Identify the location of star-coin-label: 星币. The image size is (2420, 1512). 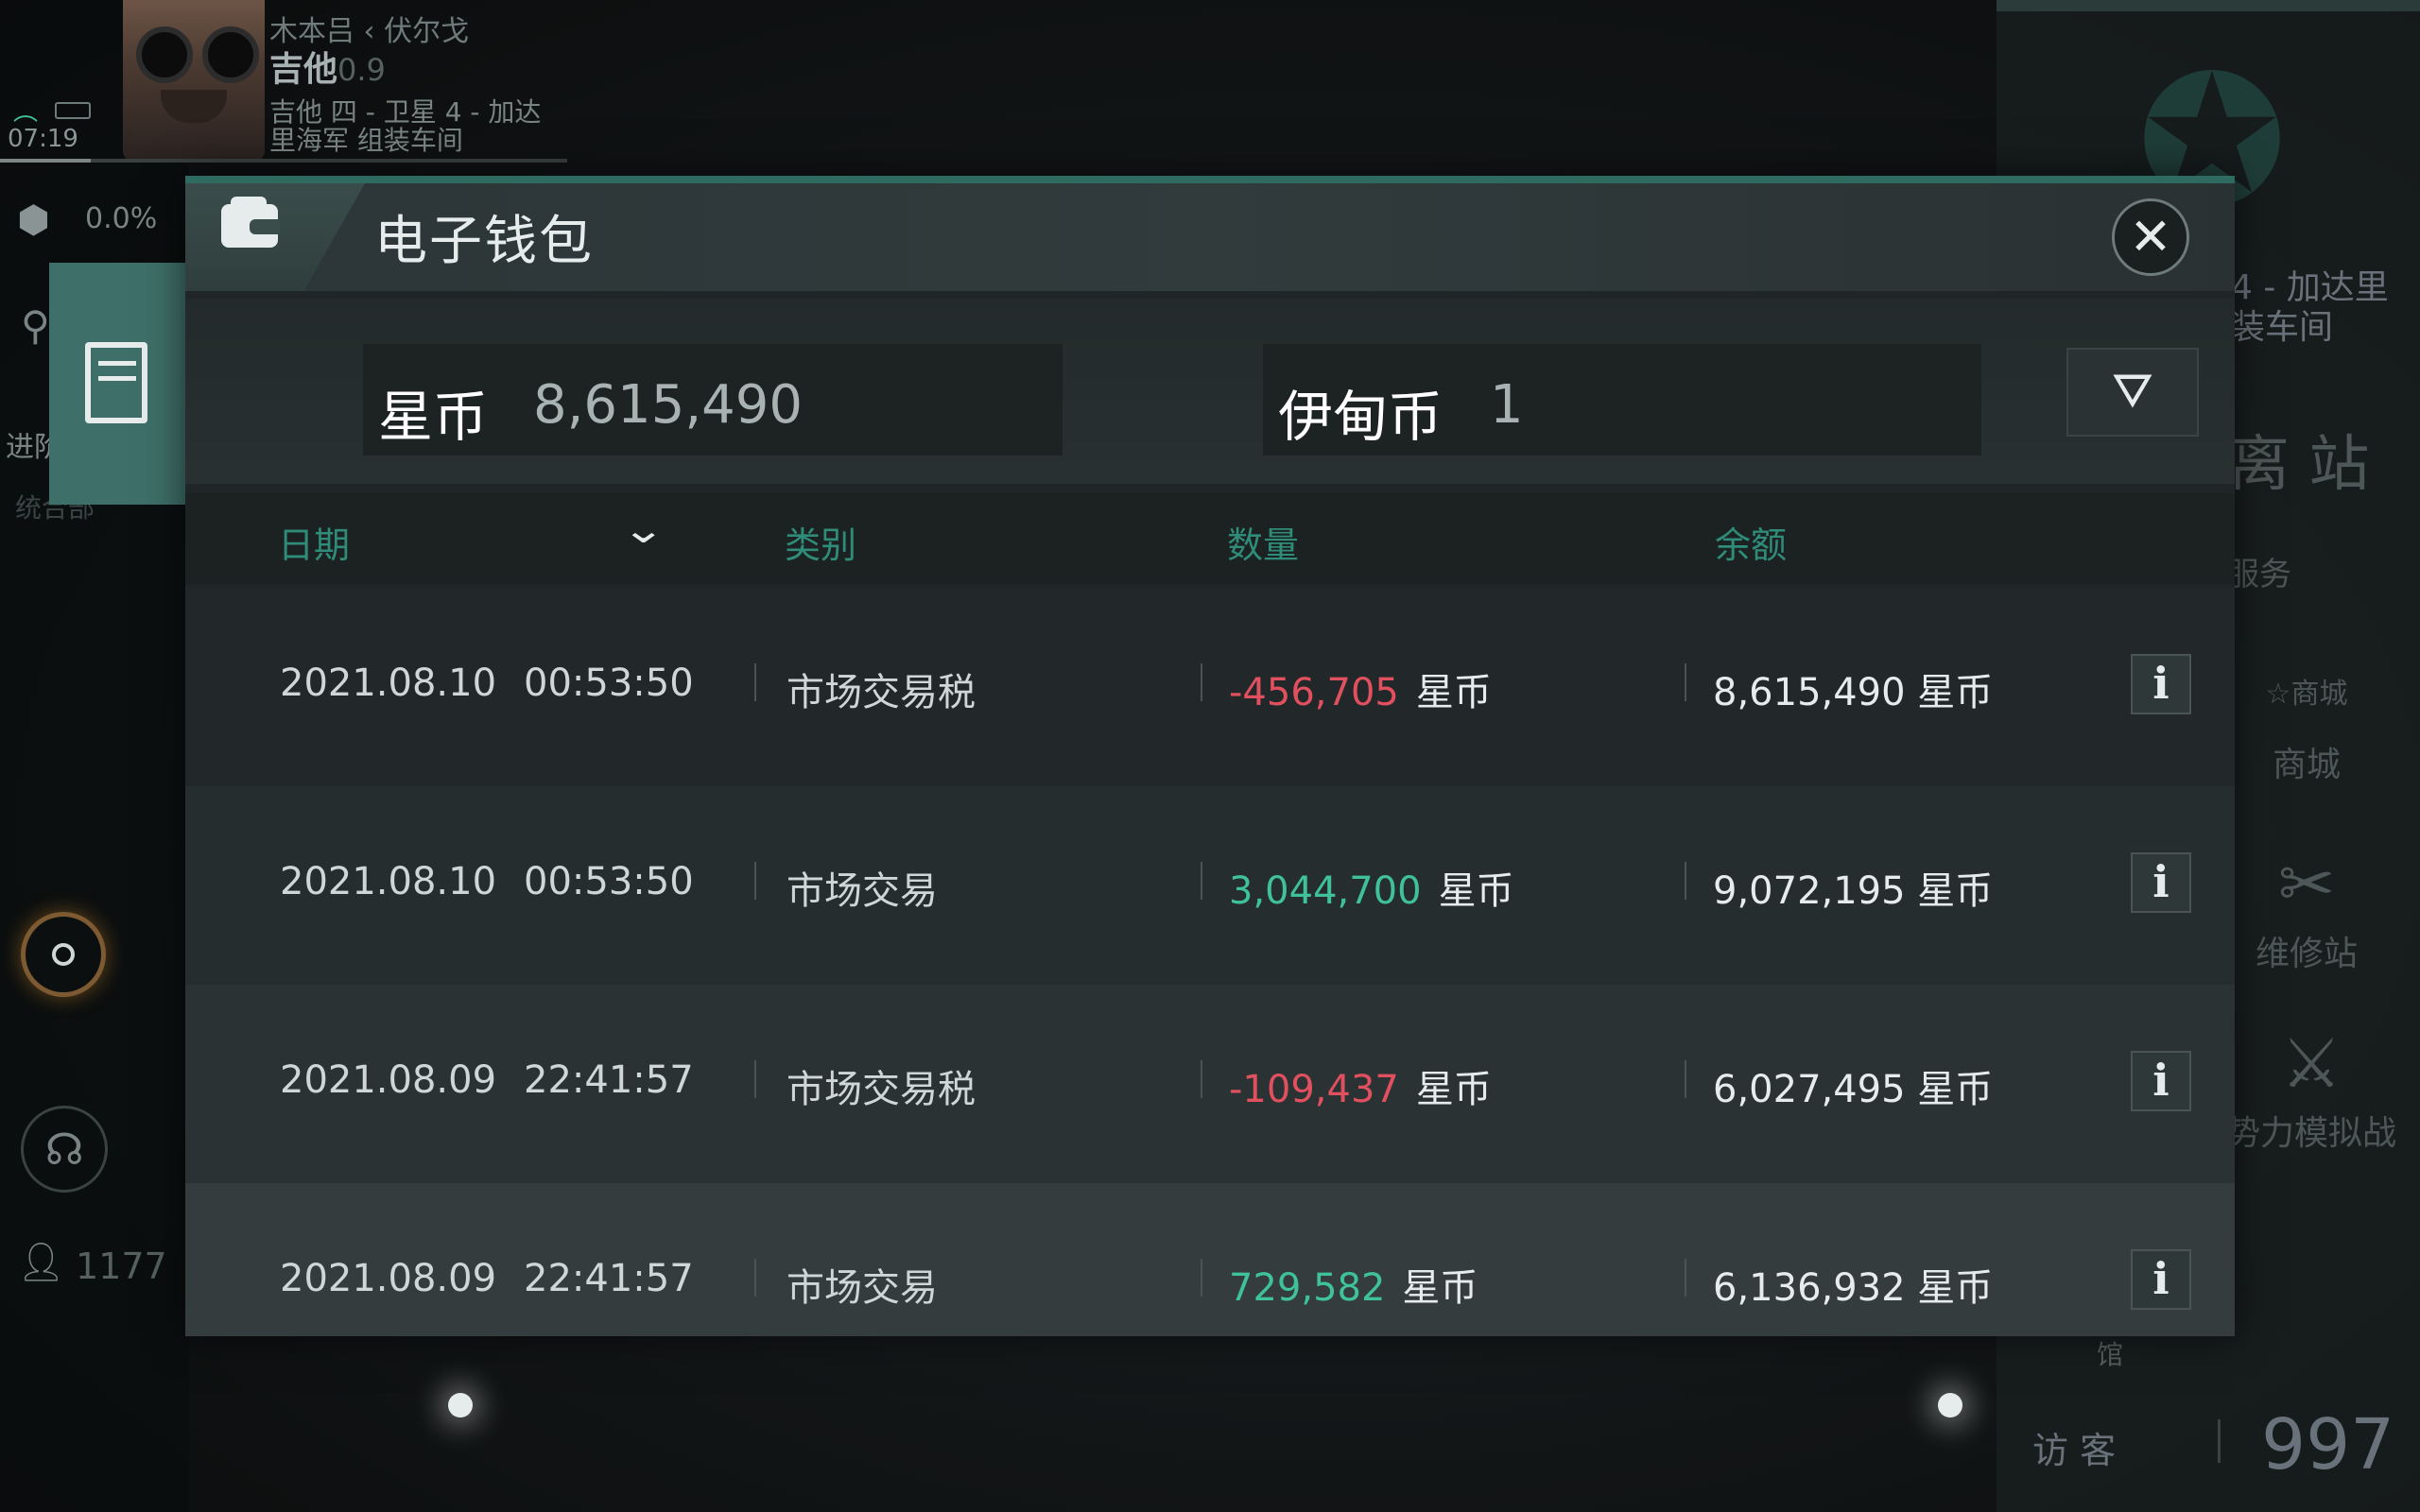
(433, 417).